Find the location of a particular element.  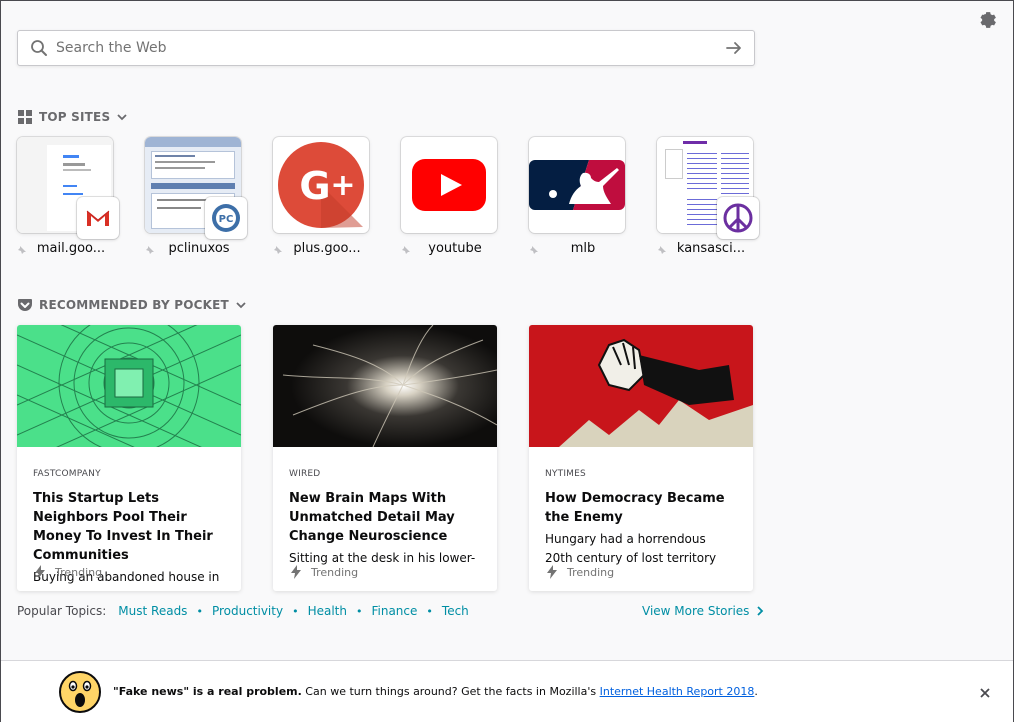

shocked-face-icon is located at coordinates (80, 691).